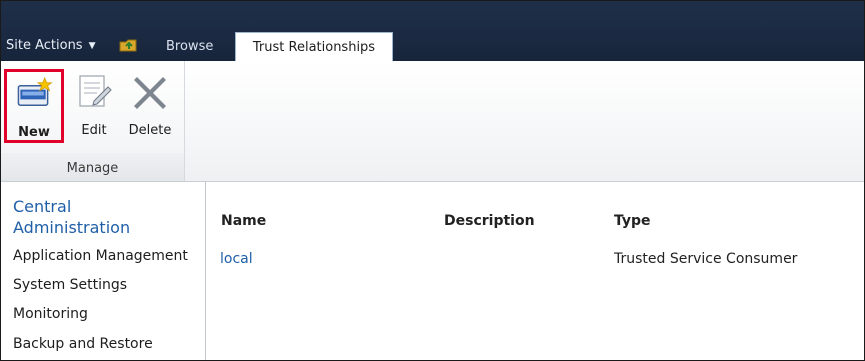 This screenshot has width=865, height=361. I want to click on site-actions-menu: Site Actions ▼, so click(51, 45).